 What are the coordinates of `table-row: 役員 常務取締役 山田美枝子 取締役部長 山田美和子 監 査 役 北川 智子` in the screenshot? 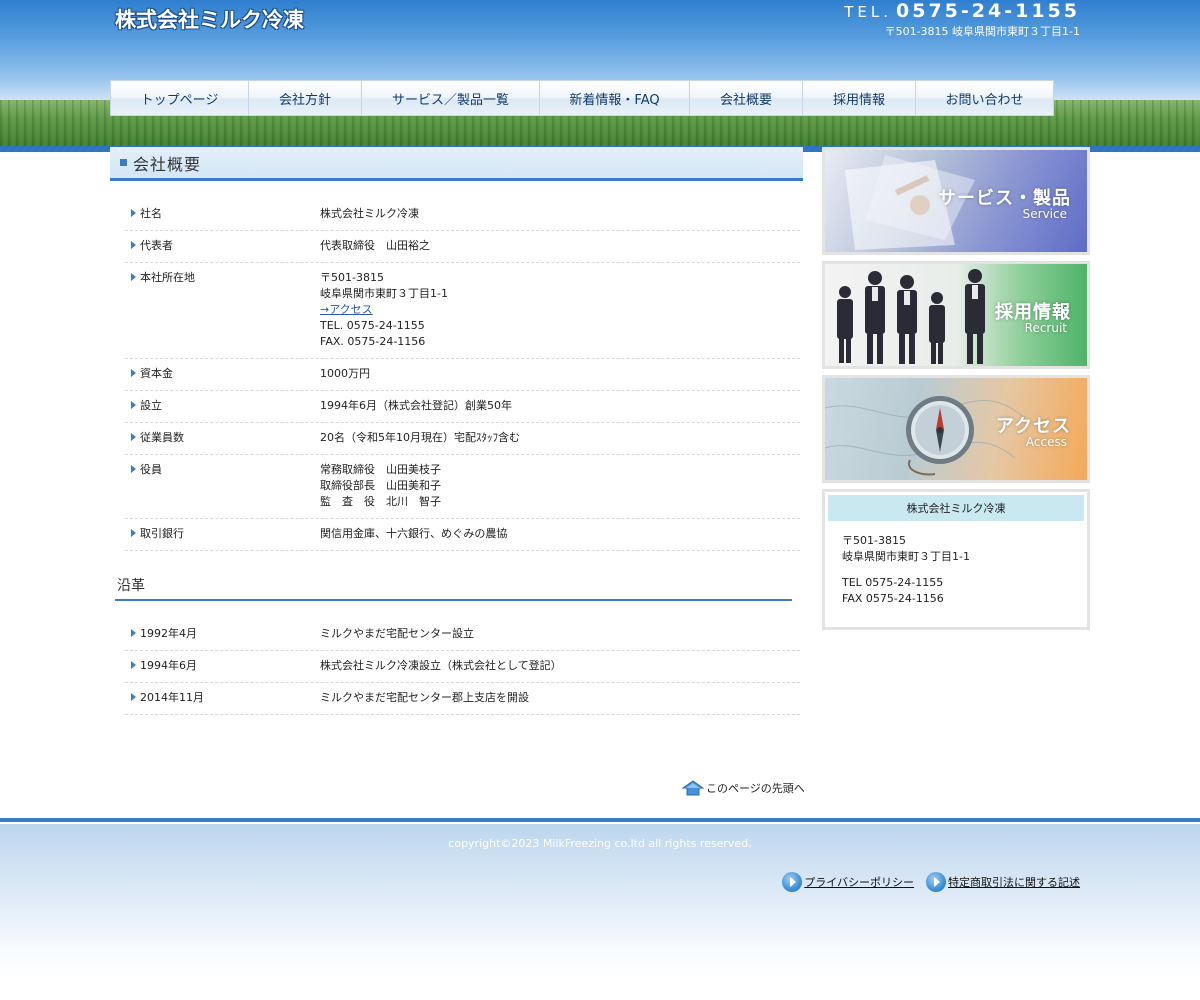 It's located at (462, 487).